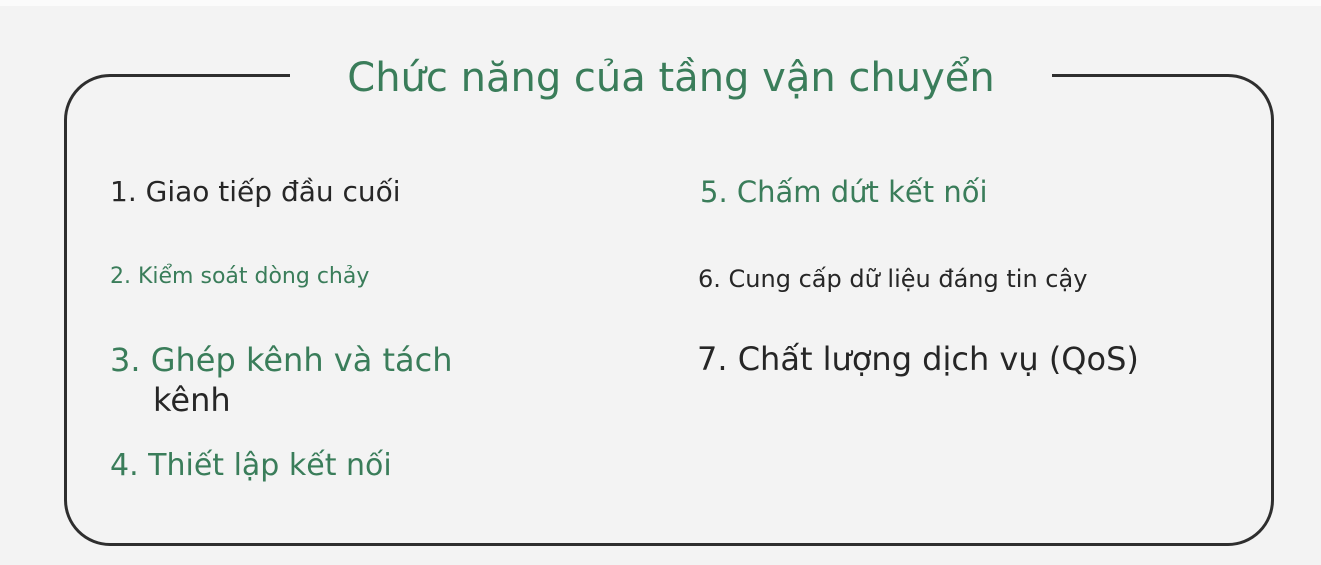 The height and width of the screenshot is (565, 1321). I want to click on list-item-1: 1. Giao tiếp đầu cuối, so click(255, 191).